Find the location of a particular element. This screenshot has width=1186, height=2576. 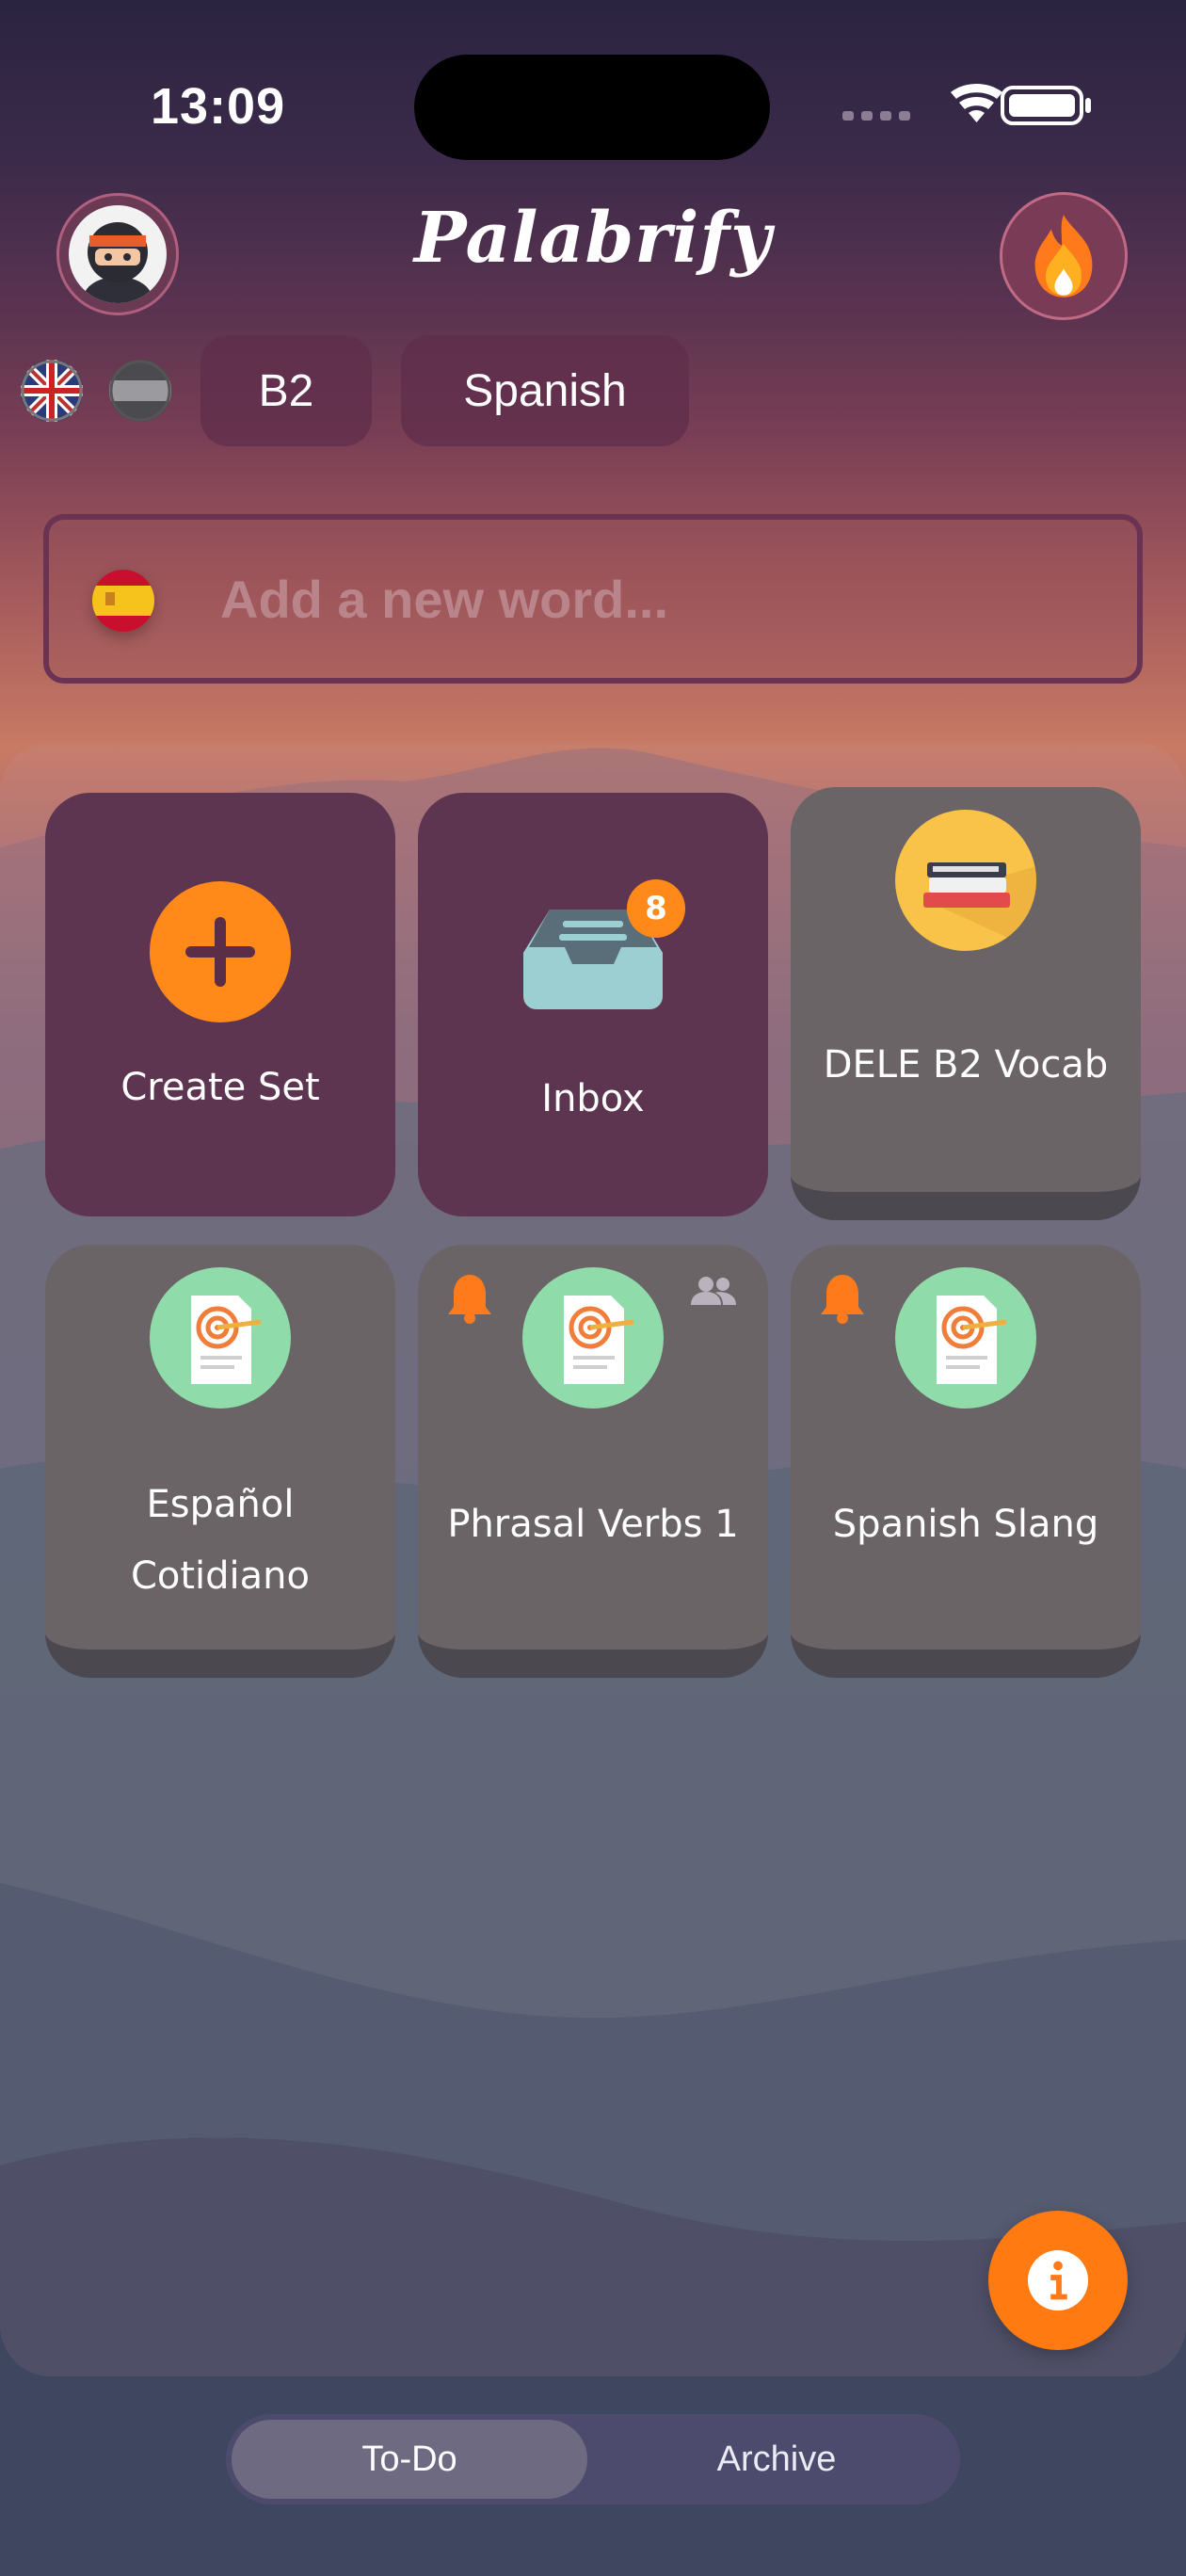

tab-archive: Archive is located at coordinates (776, 2459).